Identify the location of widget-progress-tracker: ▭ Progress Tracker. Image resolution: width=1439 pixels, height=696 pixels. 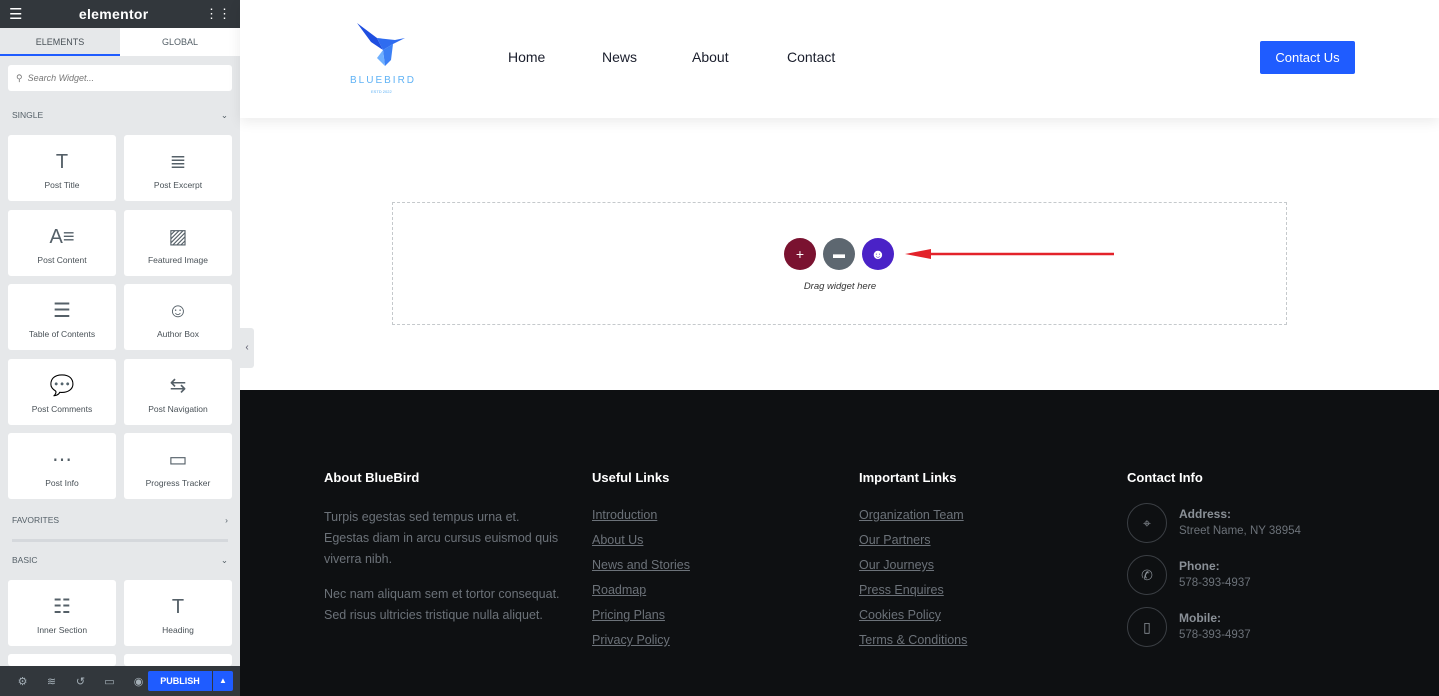
(178, 466).